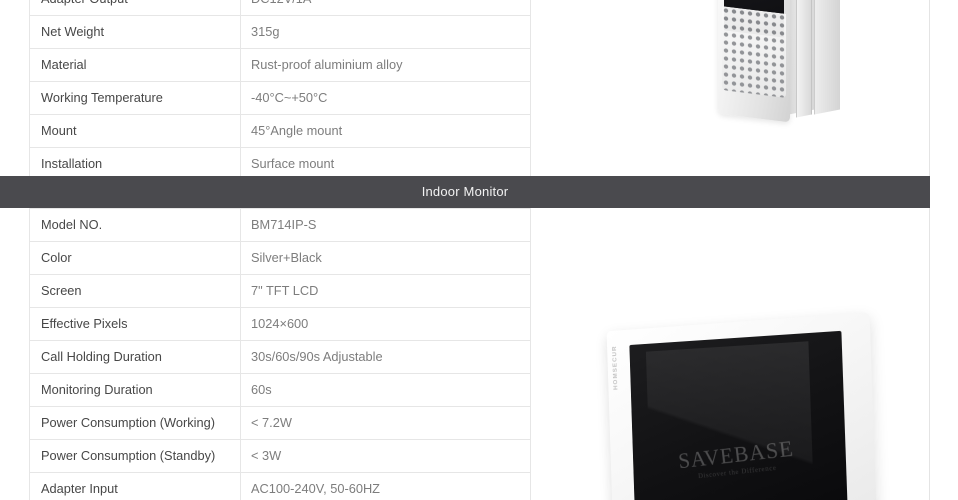 Image resolution: width=958 pixels, height=500 pixels. Describe the element at coordinates (135, 357) in the screenshot. I see `spec-row-label: Call Holding Duration` at that location.